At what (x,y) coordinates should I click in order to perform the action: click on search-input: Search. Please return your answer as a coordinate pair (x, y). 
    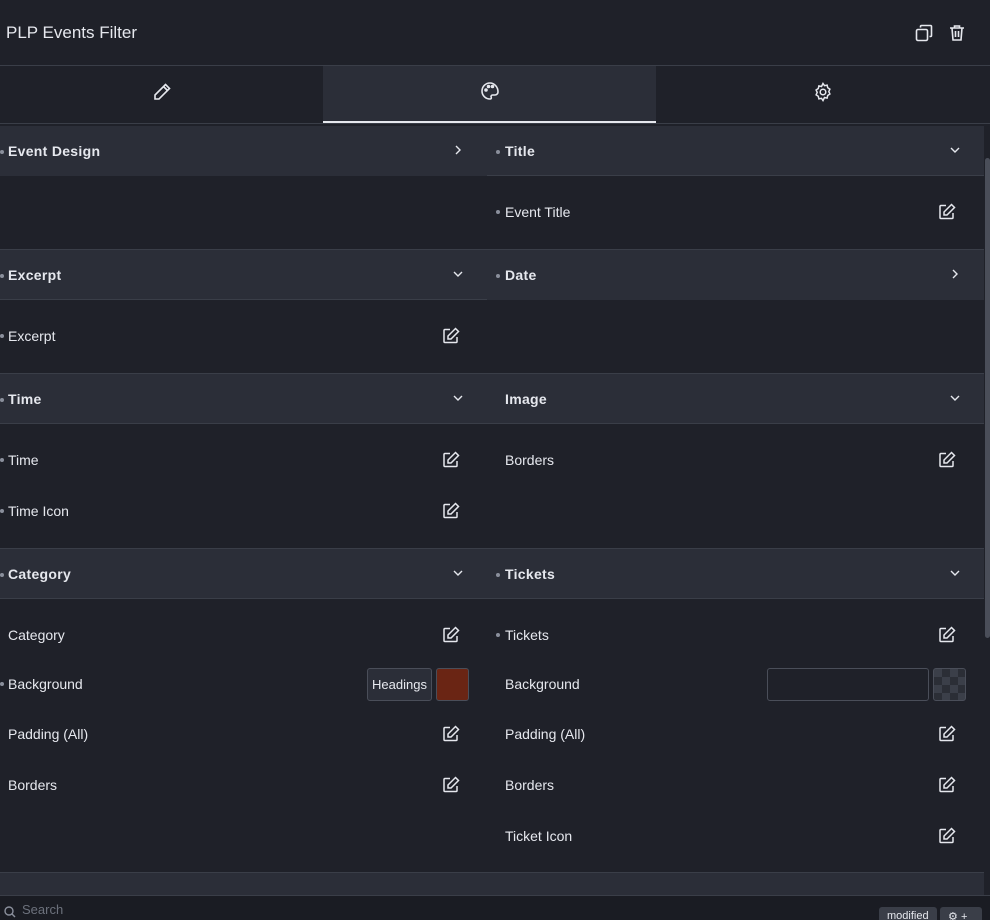
    Looking at the image, I should click on (42, 909).